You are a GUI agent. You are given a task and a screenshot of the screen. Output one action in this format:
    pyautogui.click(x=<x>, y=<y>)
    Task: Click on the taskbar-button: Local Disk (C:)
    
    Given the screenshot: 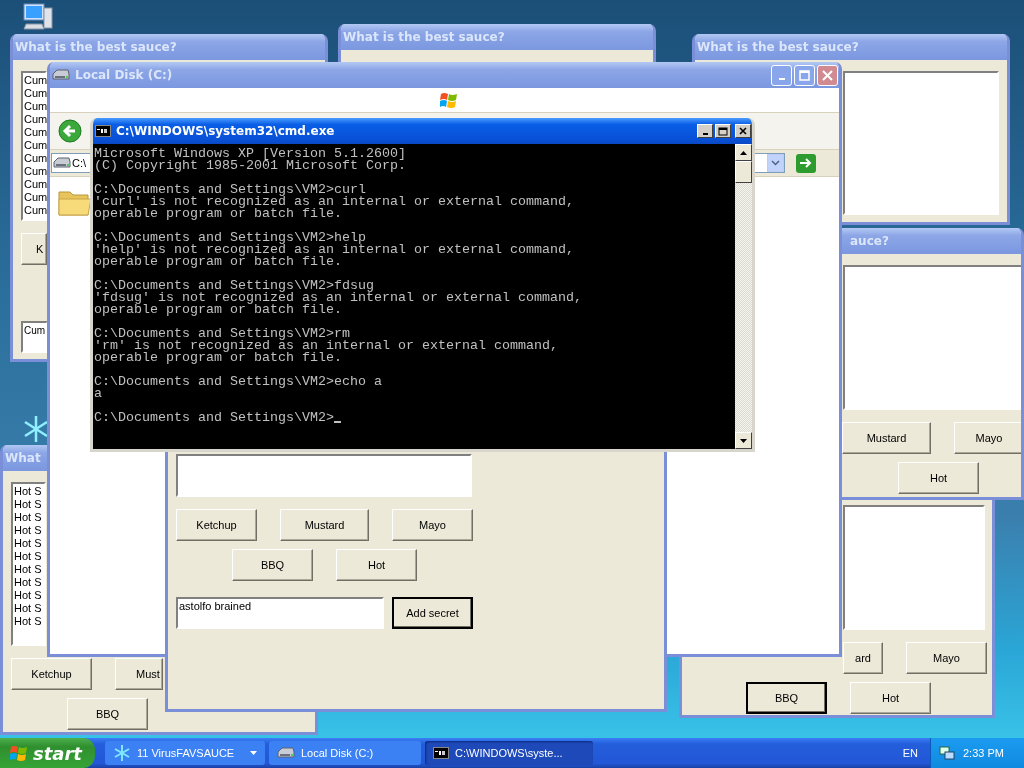 What is the action you would take?
    pyautogui.click(x=345, y=753)
    